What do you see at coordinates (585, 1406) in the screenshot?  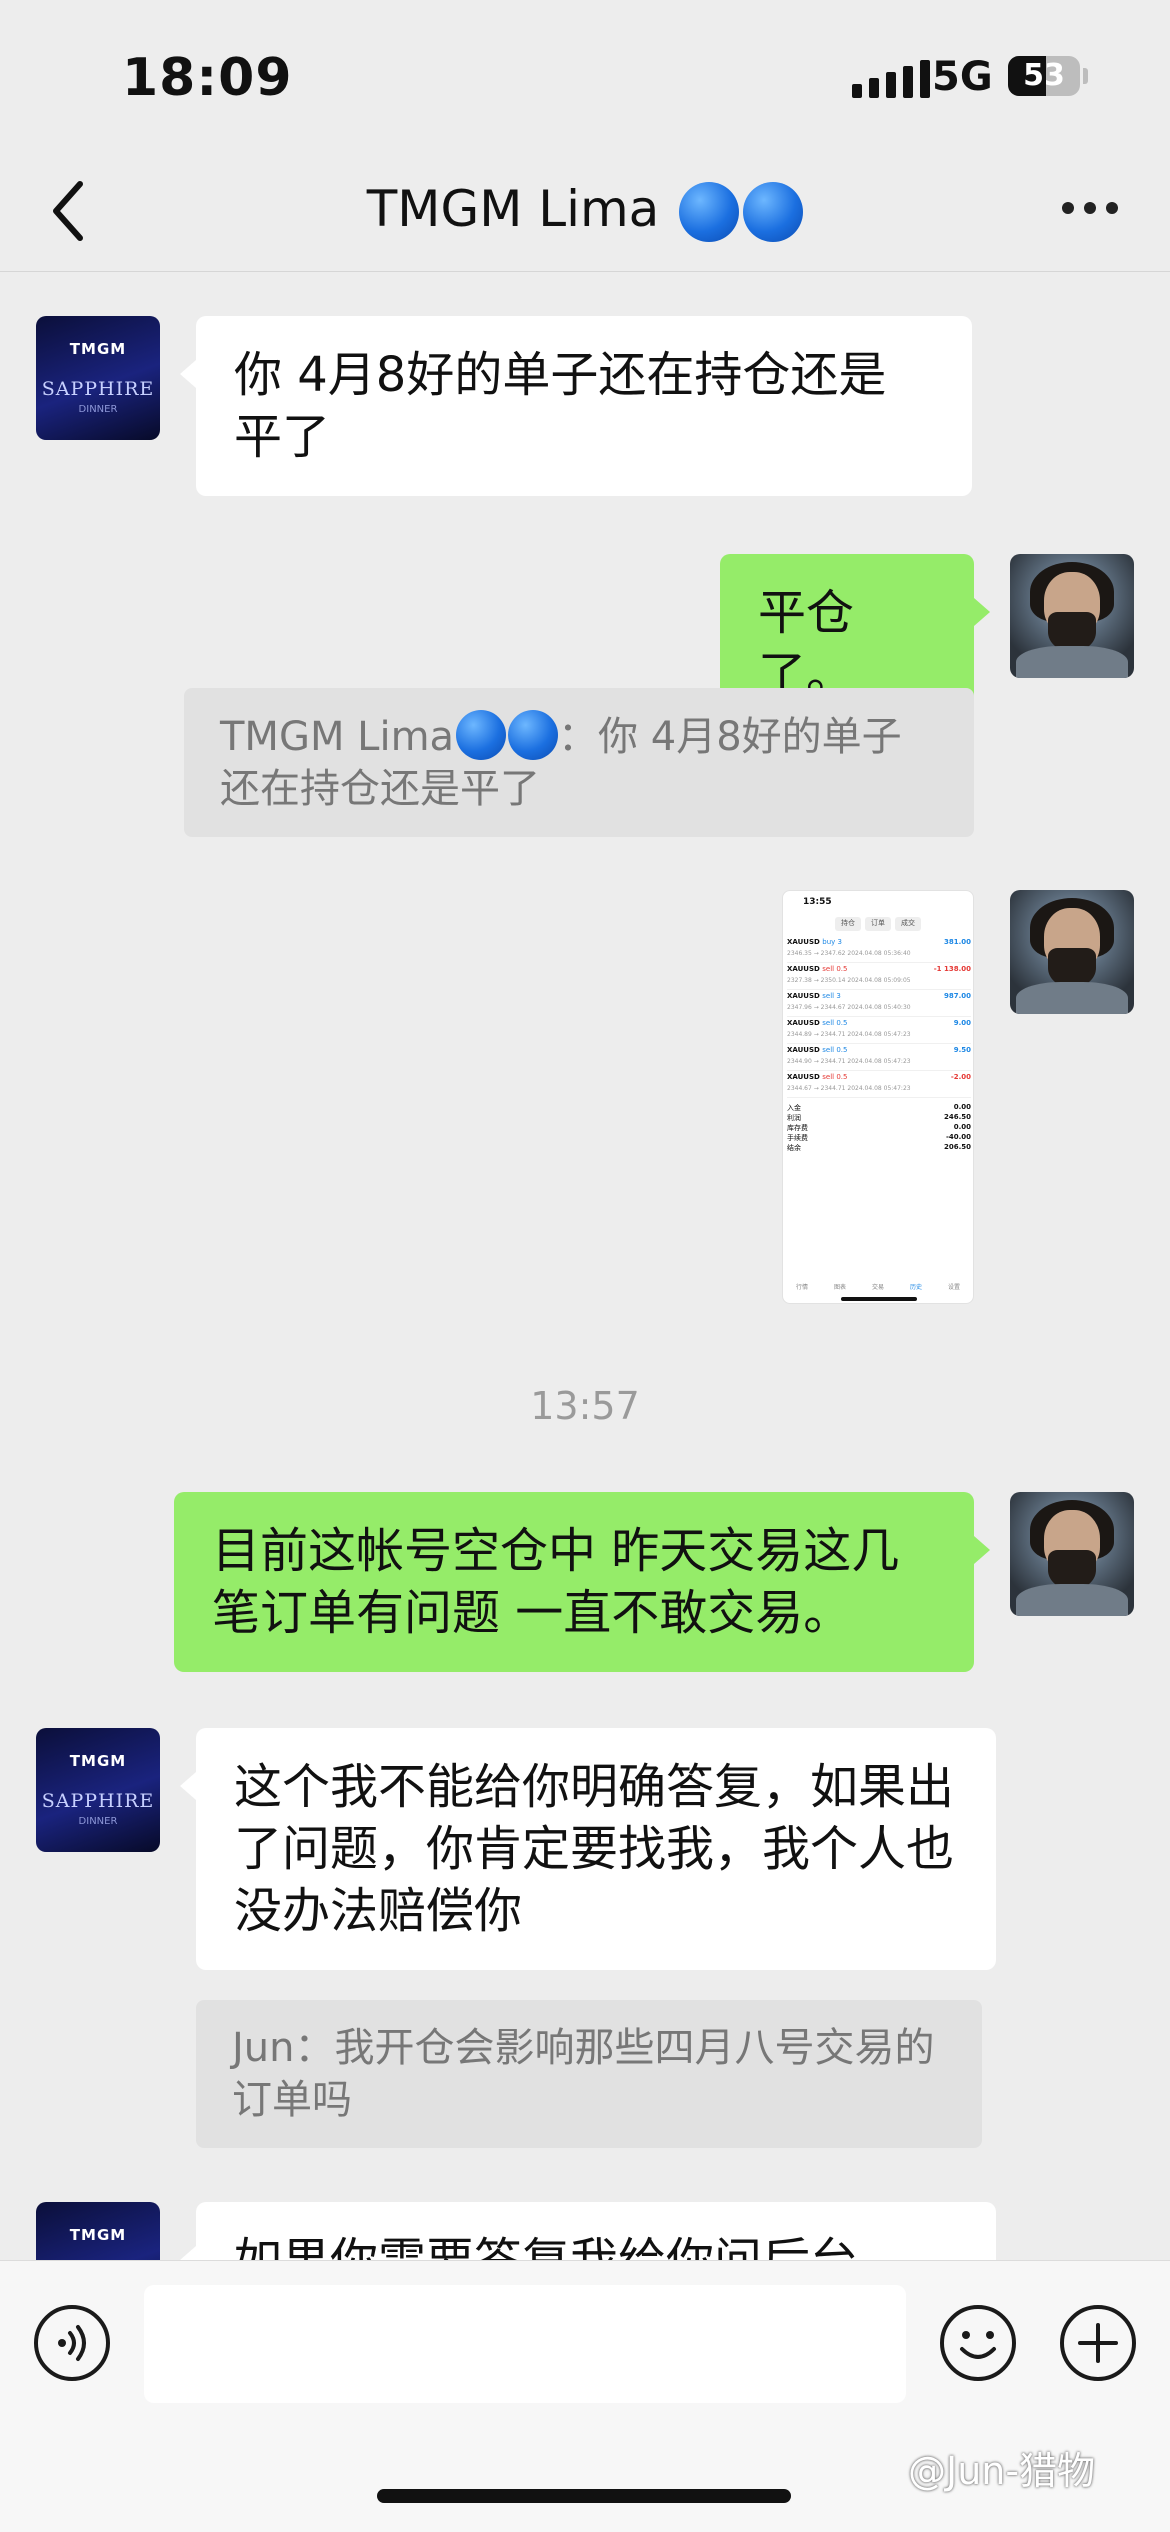 I see `timestamp: 13:57` at bounding box center [585, 1406].